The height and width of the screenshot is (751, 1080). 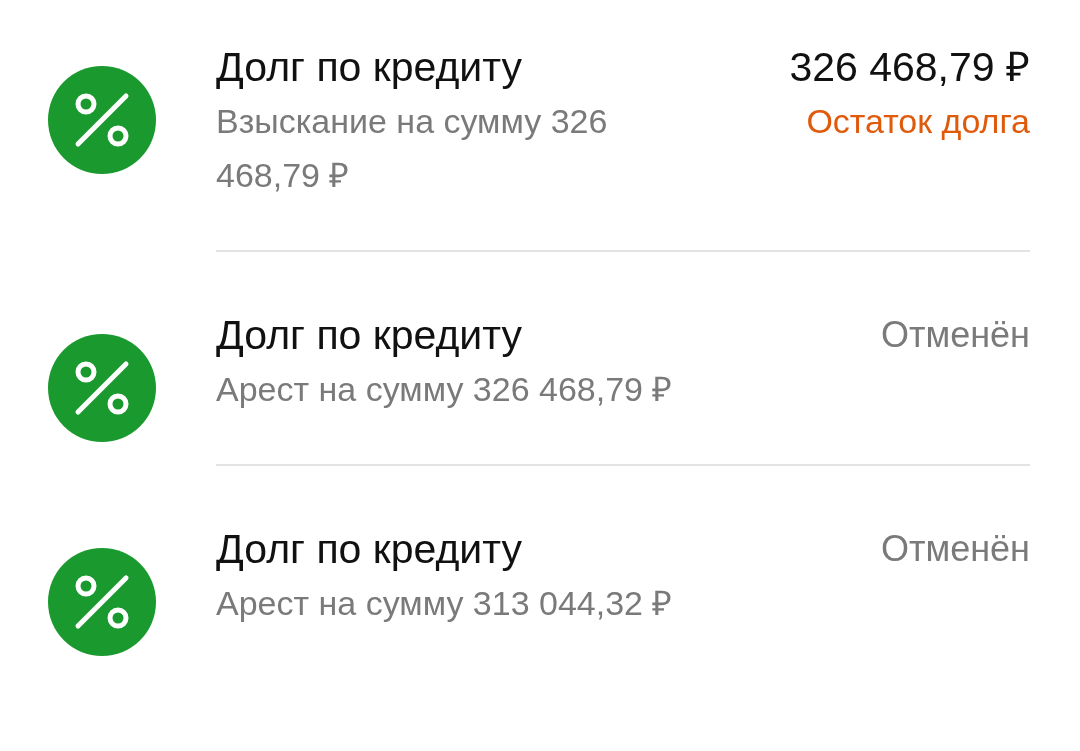 I want to click on status-label: Остаток долга, so click(x=917, y=121).